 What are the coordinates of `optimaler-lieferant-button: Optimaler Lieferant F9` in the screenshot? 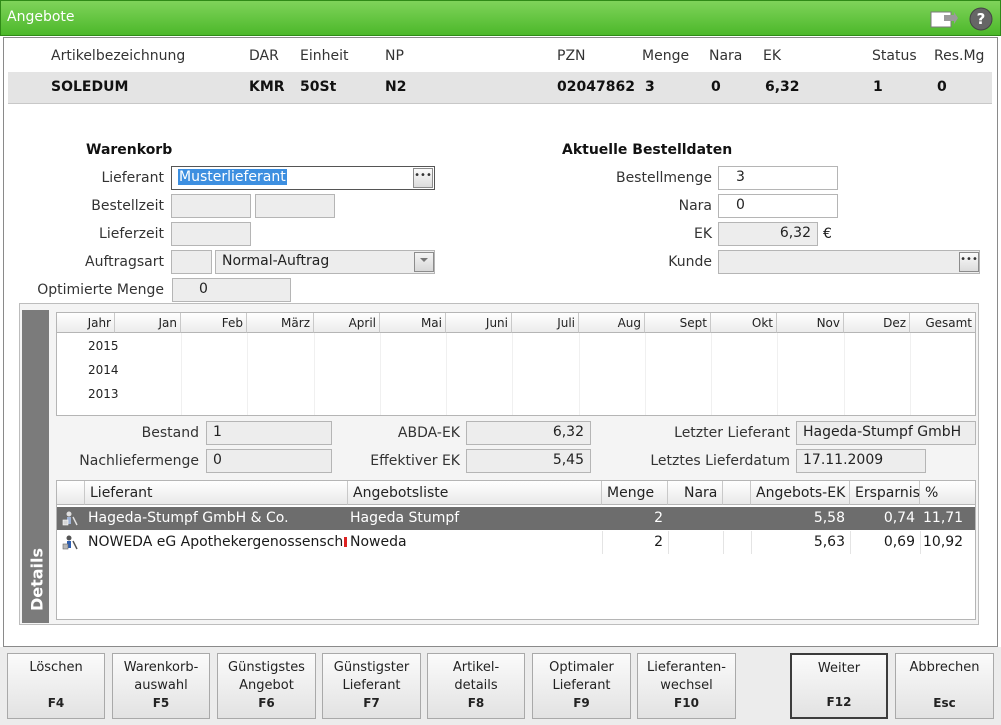 It's located at (581, 686).